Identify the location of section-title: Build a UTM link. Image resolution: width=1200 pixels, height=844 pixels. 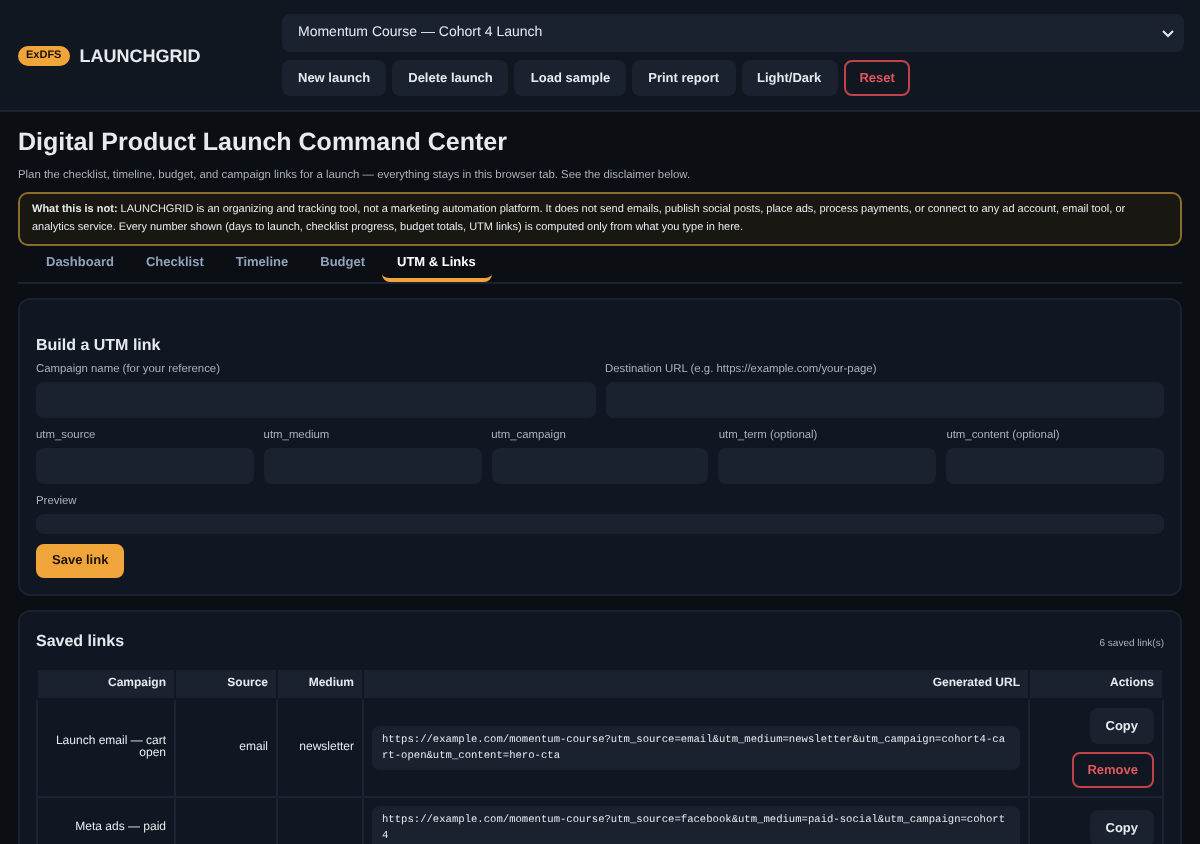
(99, 345).